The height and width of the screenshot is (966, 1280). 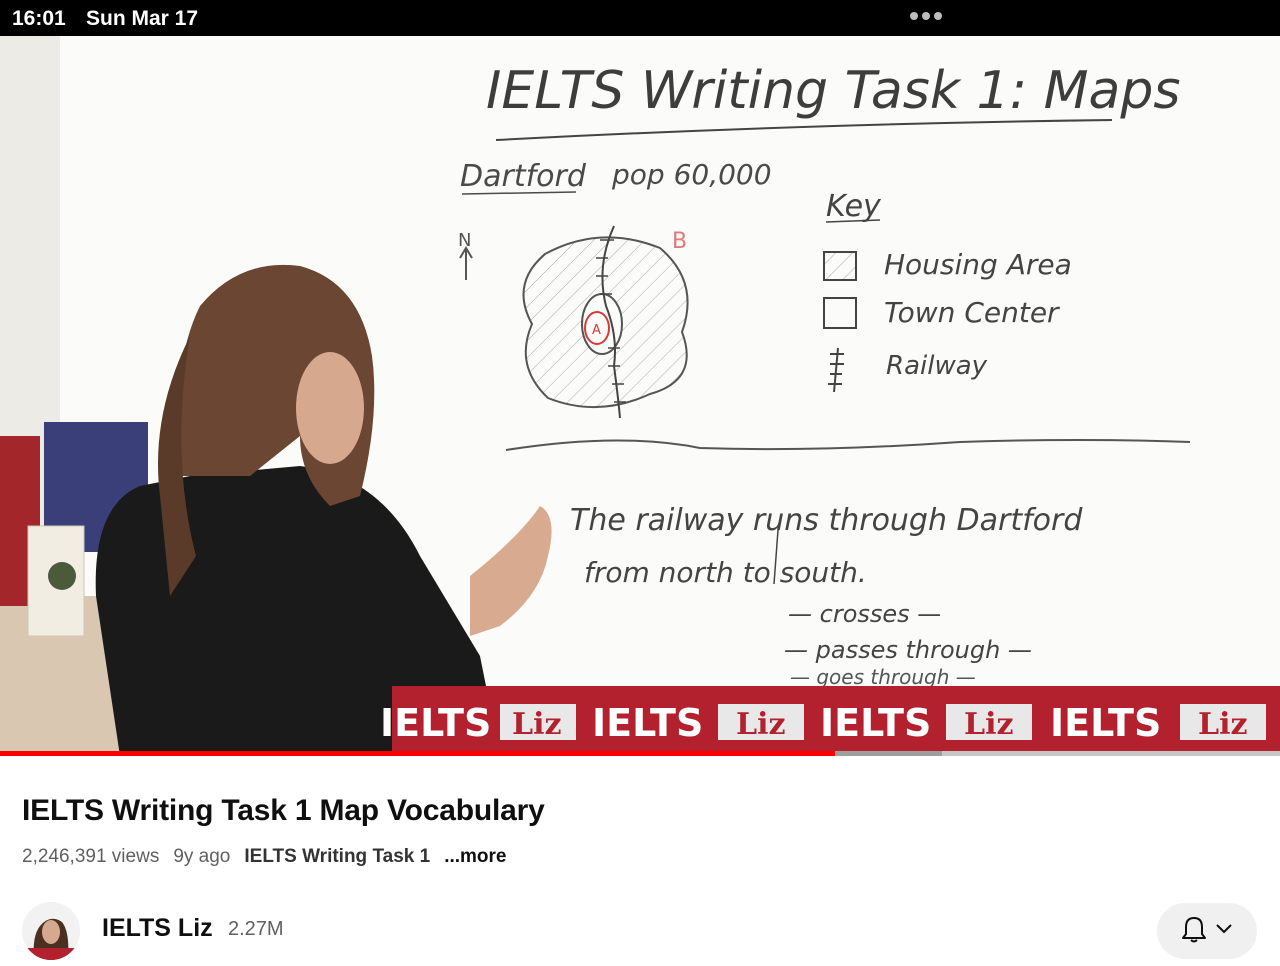 What do you see at coordinates (202, 856) in the screenshot?
I see `upload-age: 9y ago` at bounding box center [202, 856].